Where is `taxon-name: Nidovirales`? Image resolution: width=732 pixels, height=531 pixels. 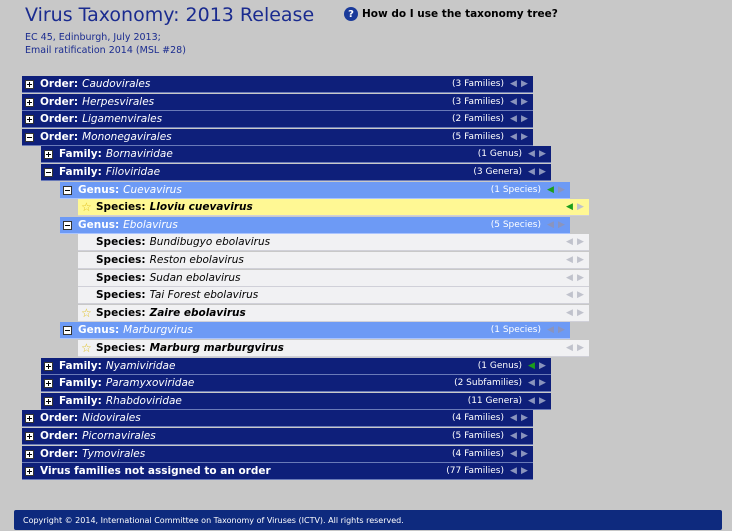 taxon-name: Nidovirales is located at coordinates (111, 418).